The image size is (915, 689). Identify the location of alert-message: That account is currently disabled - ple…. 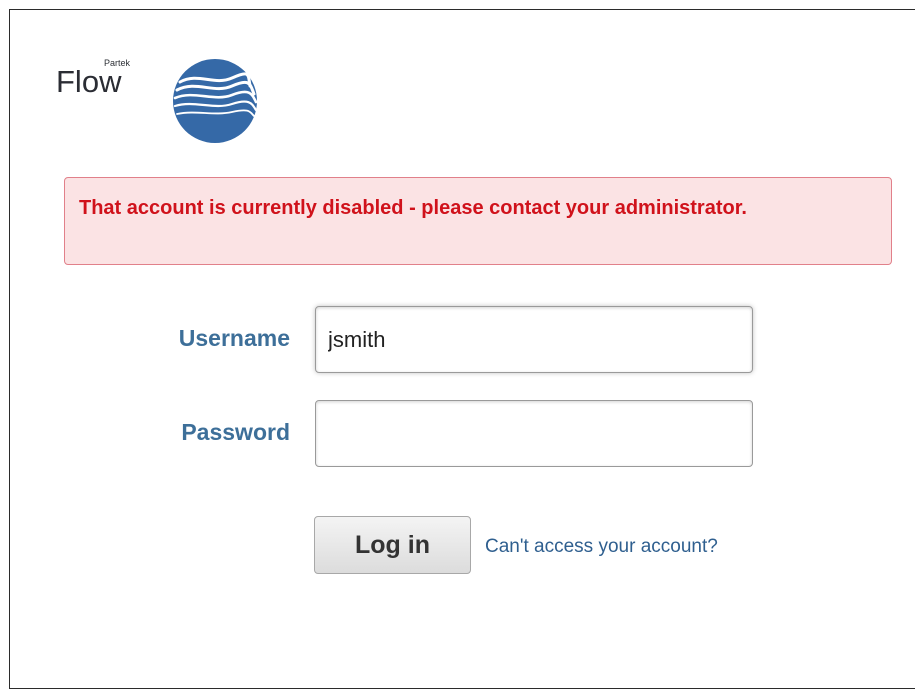
(413, 208).